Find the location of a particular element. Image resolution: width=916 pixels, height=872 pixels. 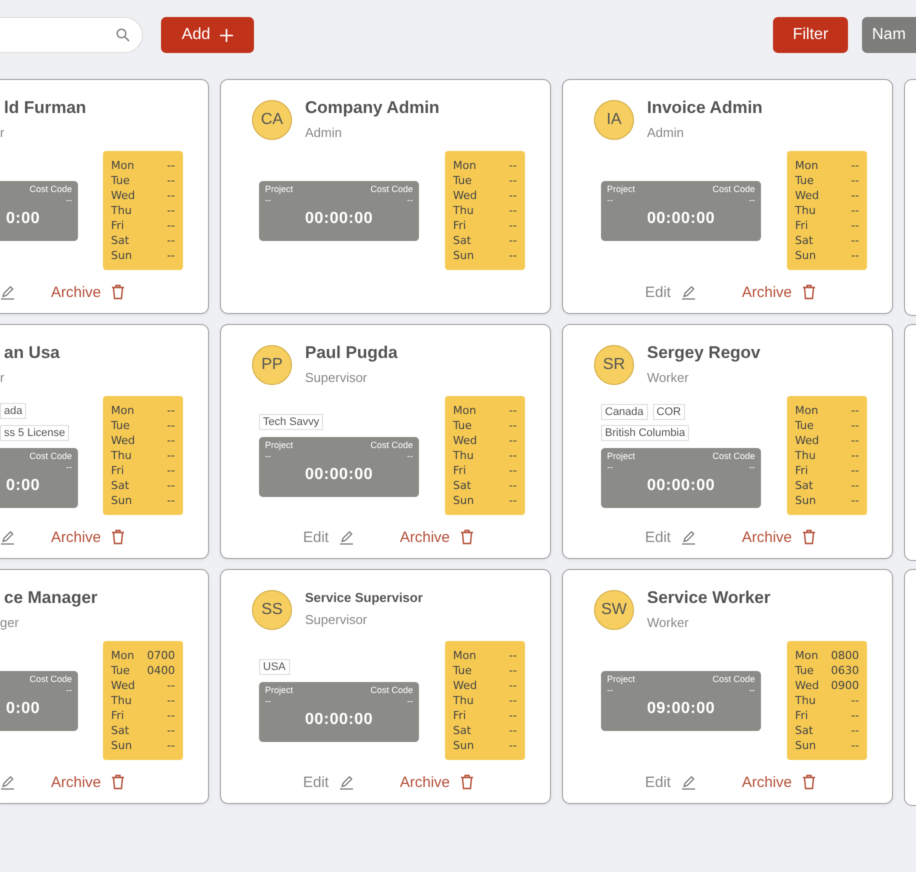

employee-name: Service Supervisor is located at coordinates (364, 597).